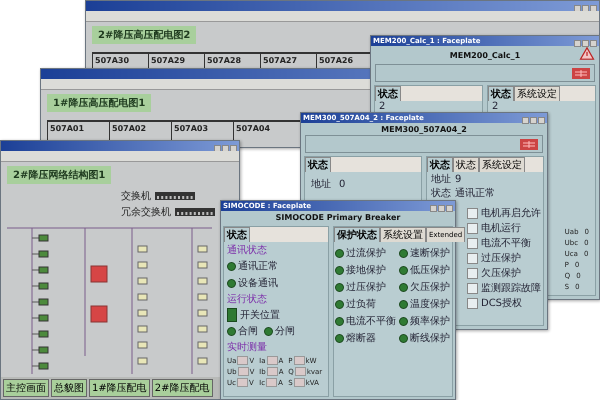 The height and width of the screenshot is (400, 600). Describe the element at coordinates (458, 179) in the screenshot. I see `field-value: 9` at that location.